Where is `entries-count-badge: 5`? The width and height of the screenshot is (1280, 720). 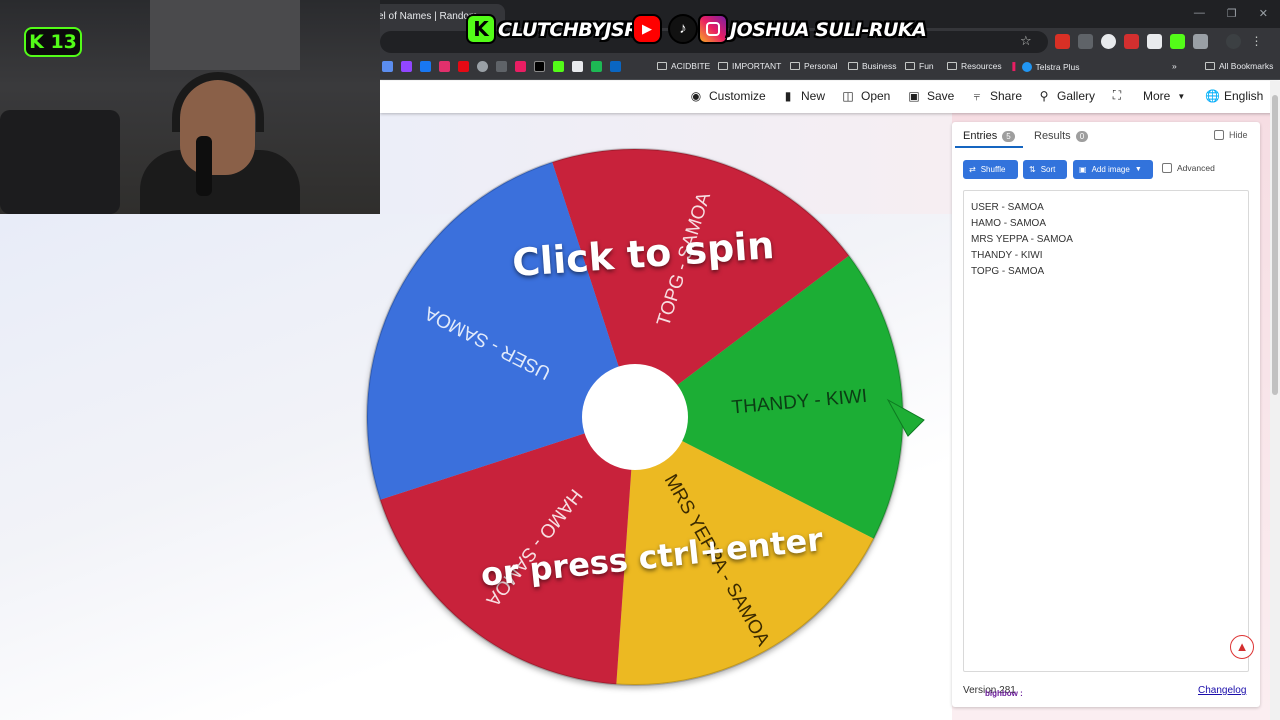 entries-count-badge: 5 is located at coordinates (1008, 136).